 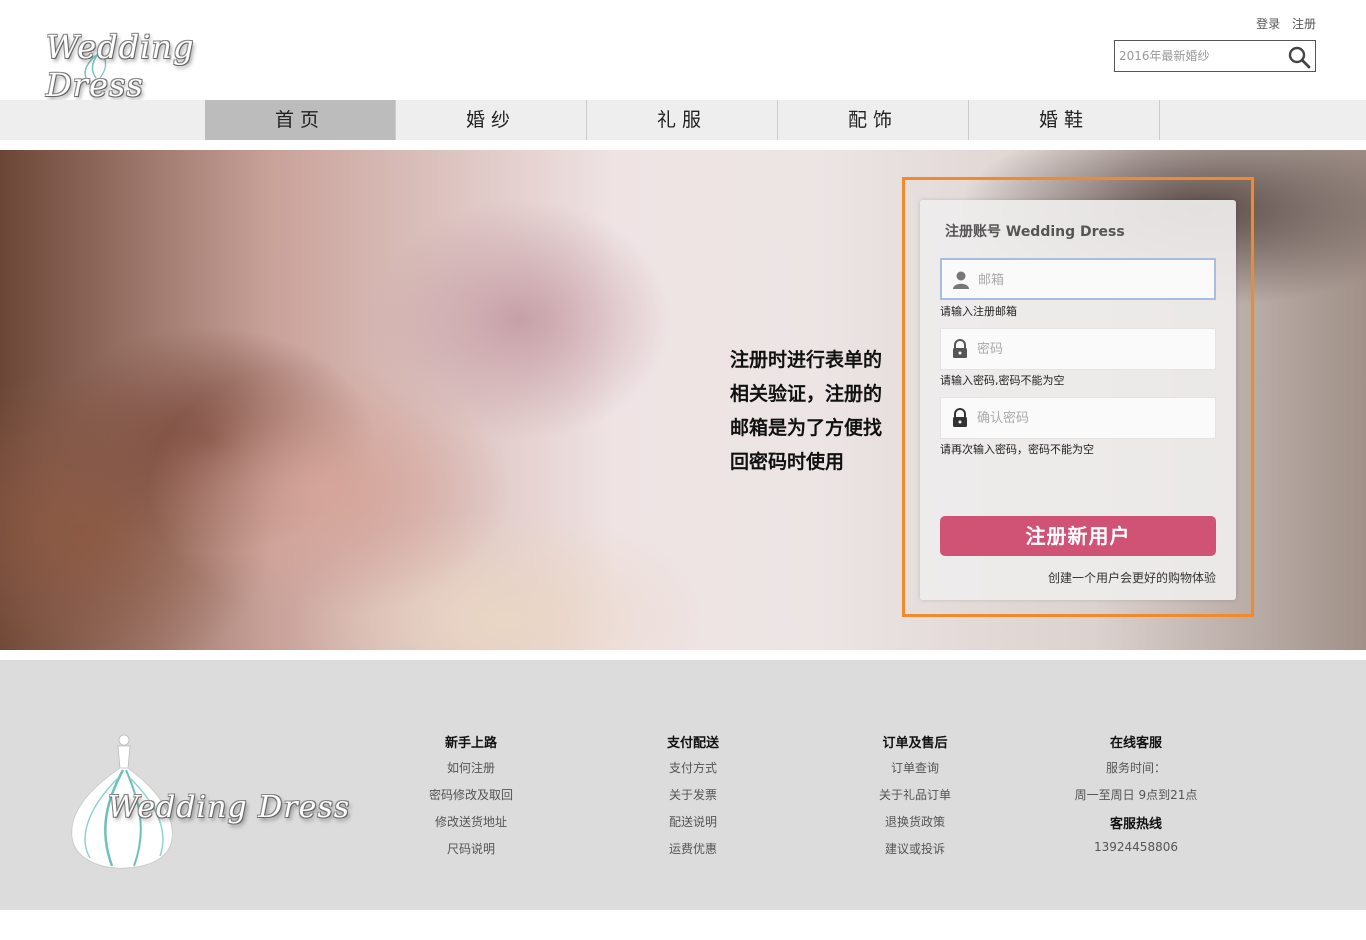 I want to click on footer-link: 修改送货地址, so click(x=471, y=826).